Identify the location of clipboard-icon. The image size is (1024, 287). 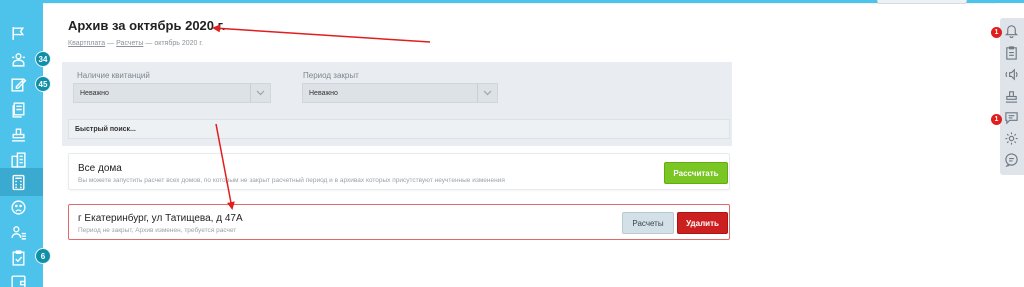
(1011, 52).